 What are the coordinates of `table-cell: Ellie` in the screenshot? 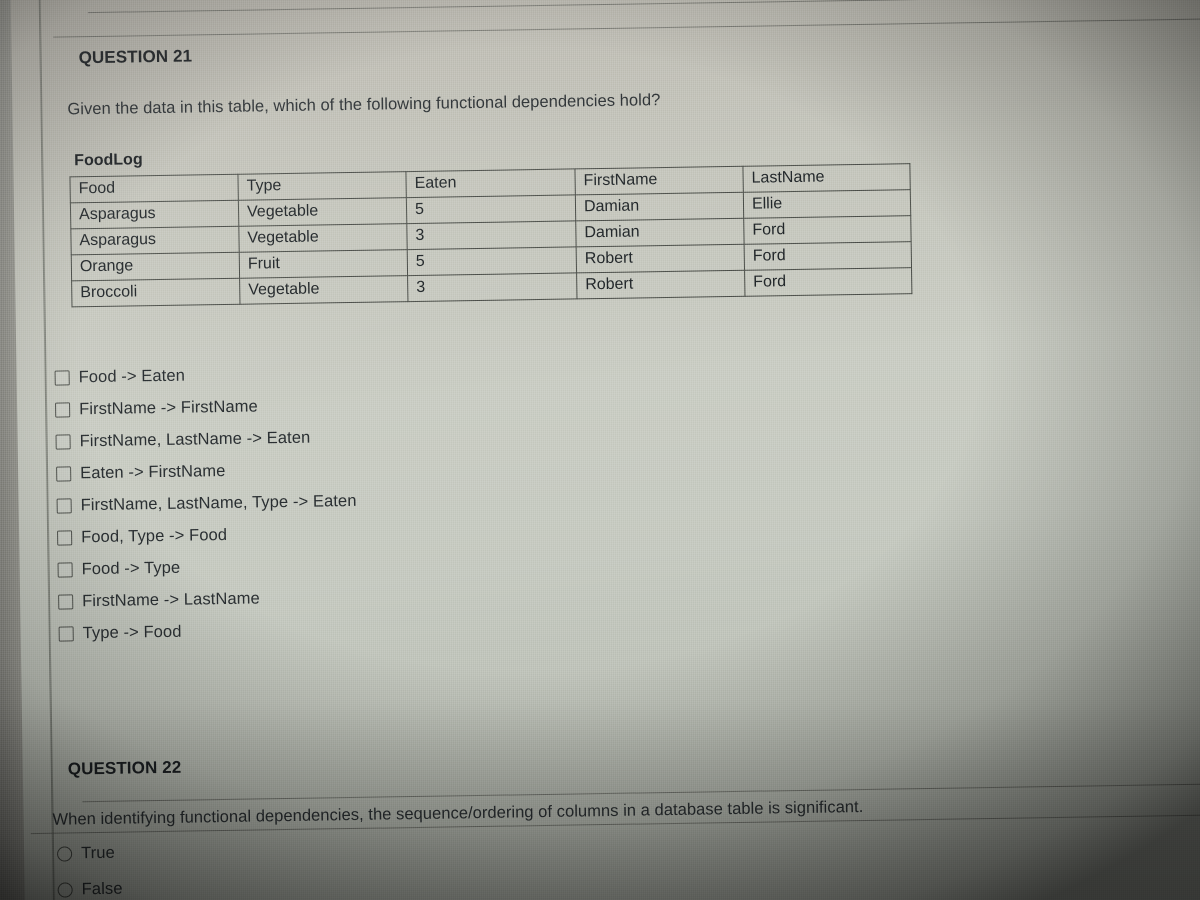 It's located at (827, 204).